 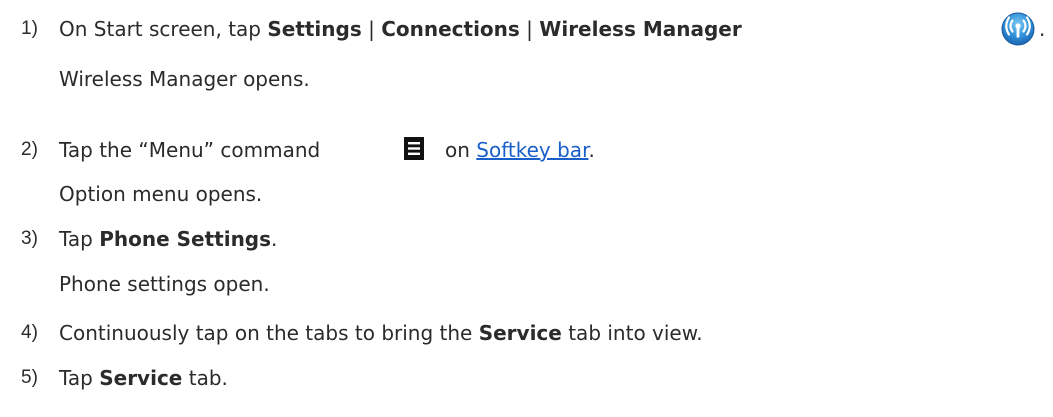 What do you see at coordinates (205, 378) in the screenshot?
I see `step-5-tail: tab.` at bounding box center [205, 378].